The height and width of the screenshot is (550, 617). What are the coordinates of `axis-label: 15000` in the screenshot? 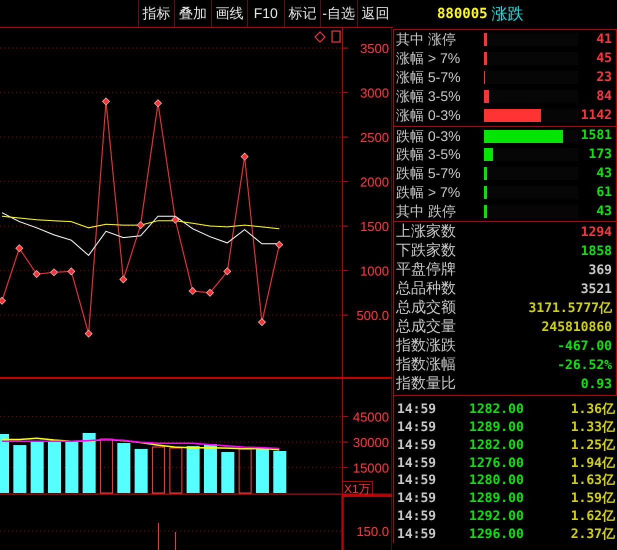 It's located at (370, 468).